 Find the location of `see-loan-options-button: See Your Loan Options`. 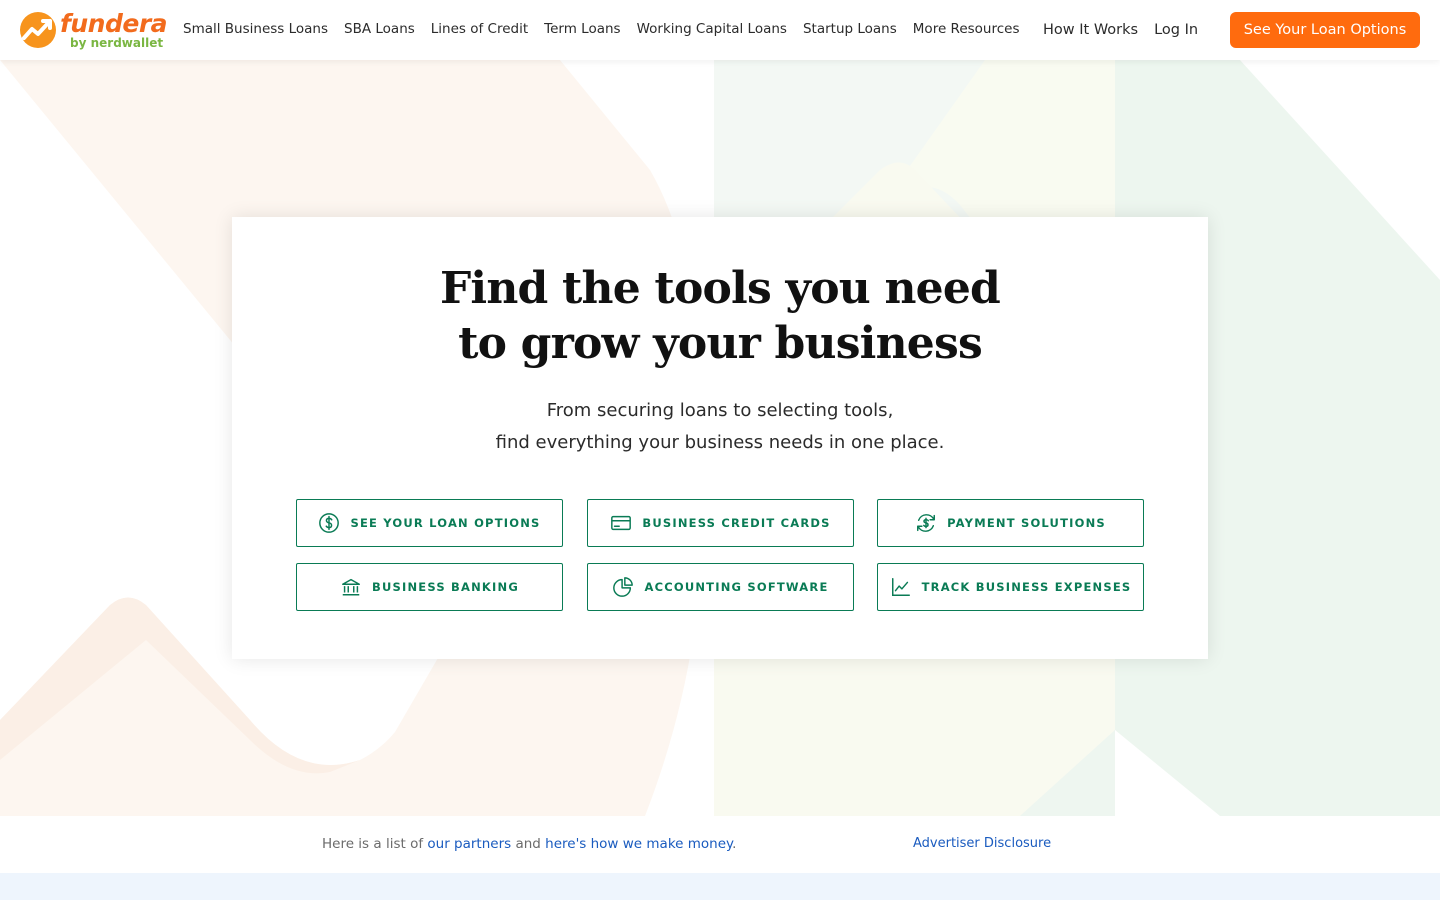

see-loan-options-button: See Your Loan Options is located at coordinates (1325, 30).